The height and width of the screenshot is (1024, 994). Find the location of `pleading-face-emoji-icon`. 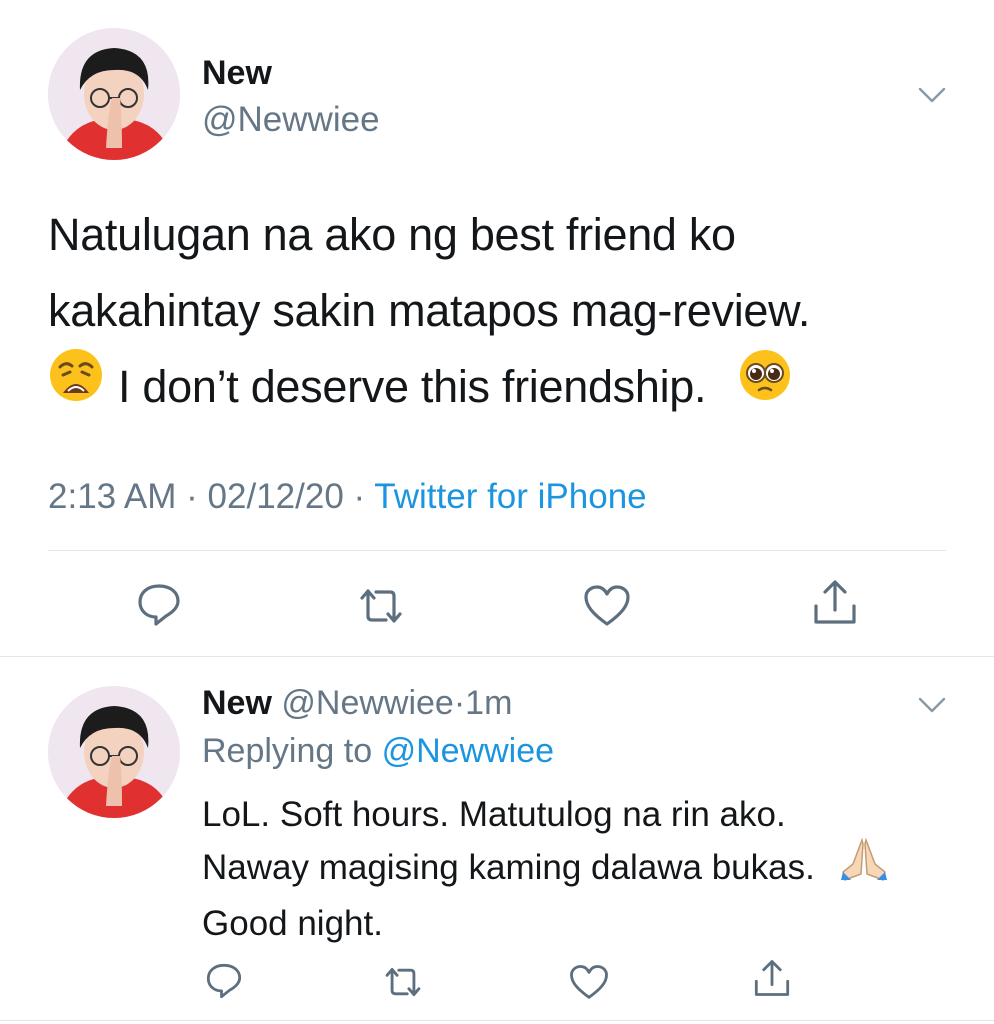

pleading-face-emoji-icon is located at coordinates (765, 386).